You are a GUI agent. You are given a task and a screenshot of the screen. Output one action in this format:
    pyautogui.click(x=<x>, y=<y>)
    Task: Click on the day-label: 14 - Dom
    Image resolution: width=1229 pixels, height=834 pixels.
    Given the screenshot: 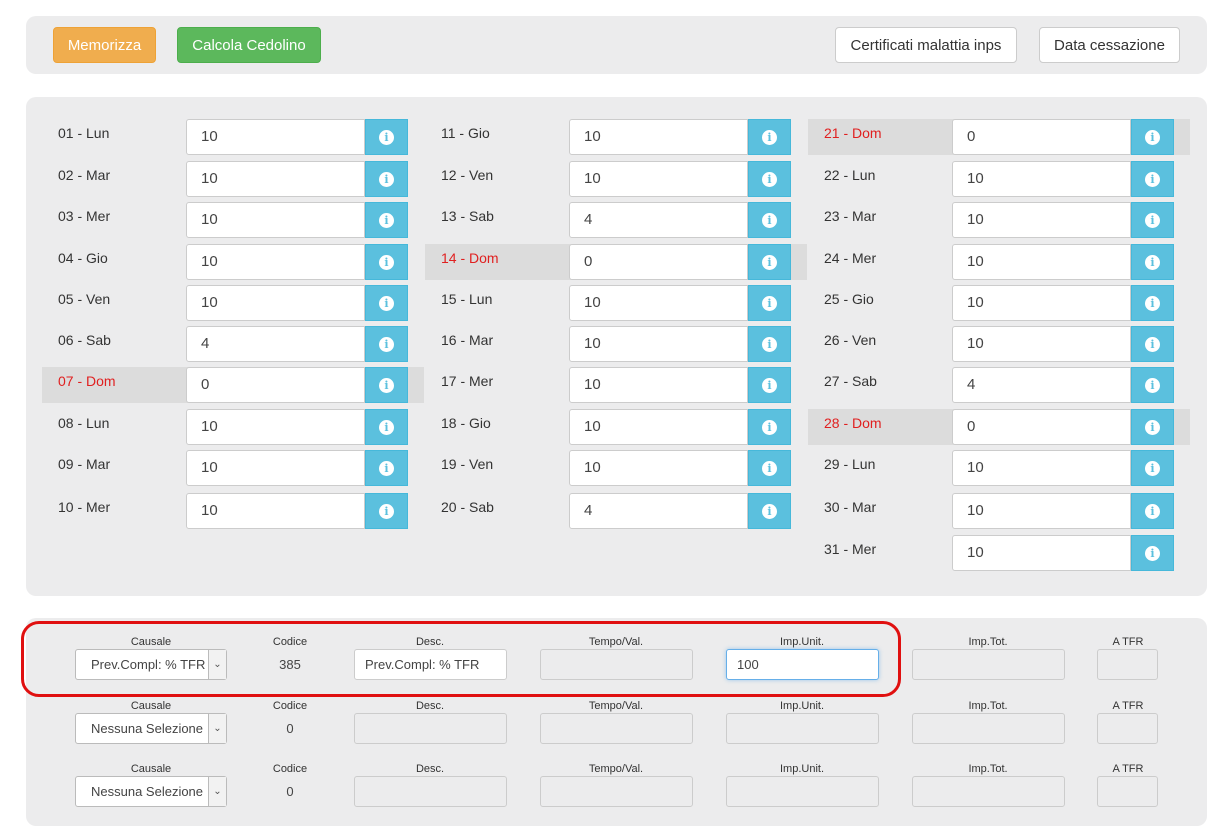 What is the action you would take?
    pyautogui.click(x=470, y=258)
    